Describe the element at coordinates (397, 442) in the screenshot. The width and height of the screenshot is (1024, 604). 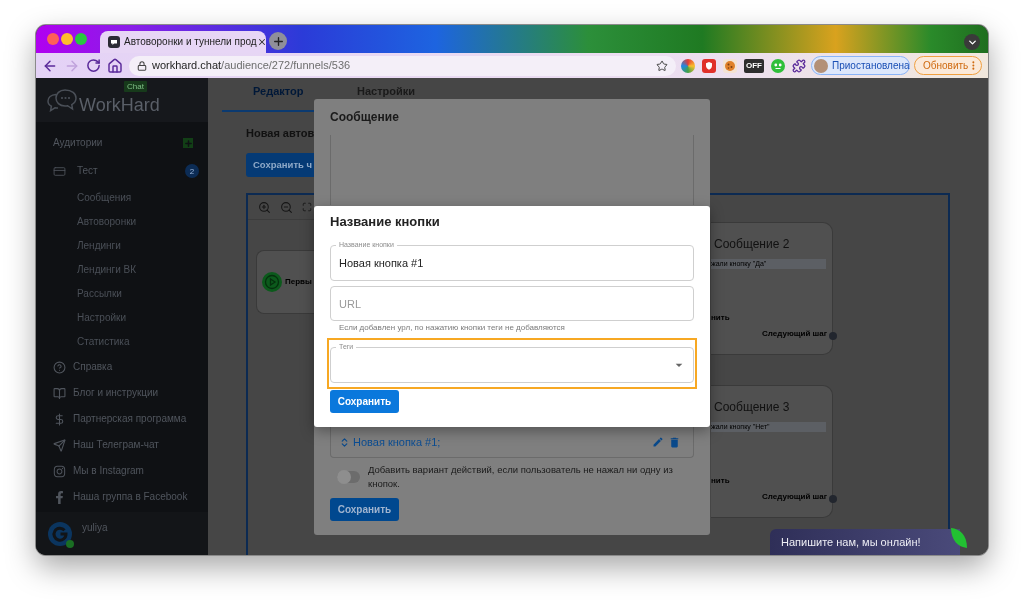
I see `button-link: Новая кнопка #1;` at that location.